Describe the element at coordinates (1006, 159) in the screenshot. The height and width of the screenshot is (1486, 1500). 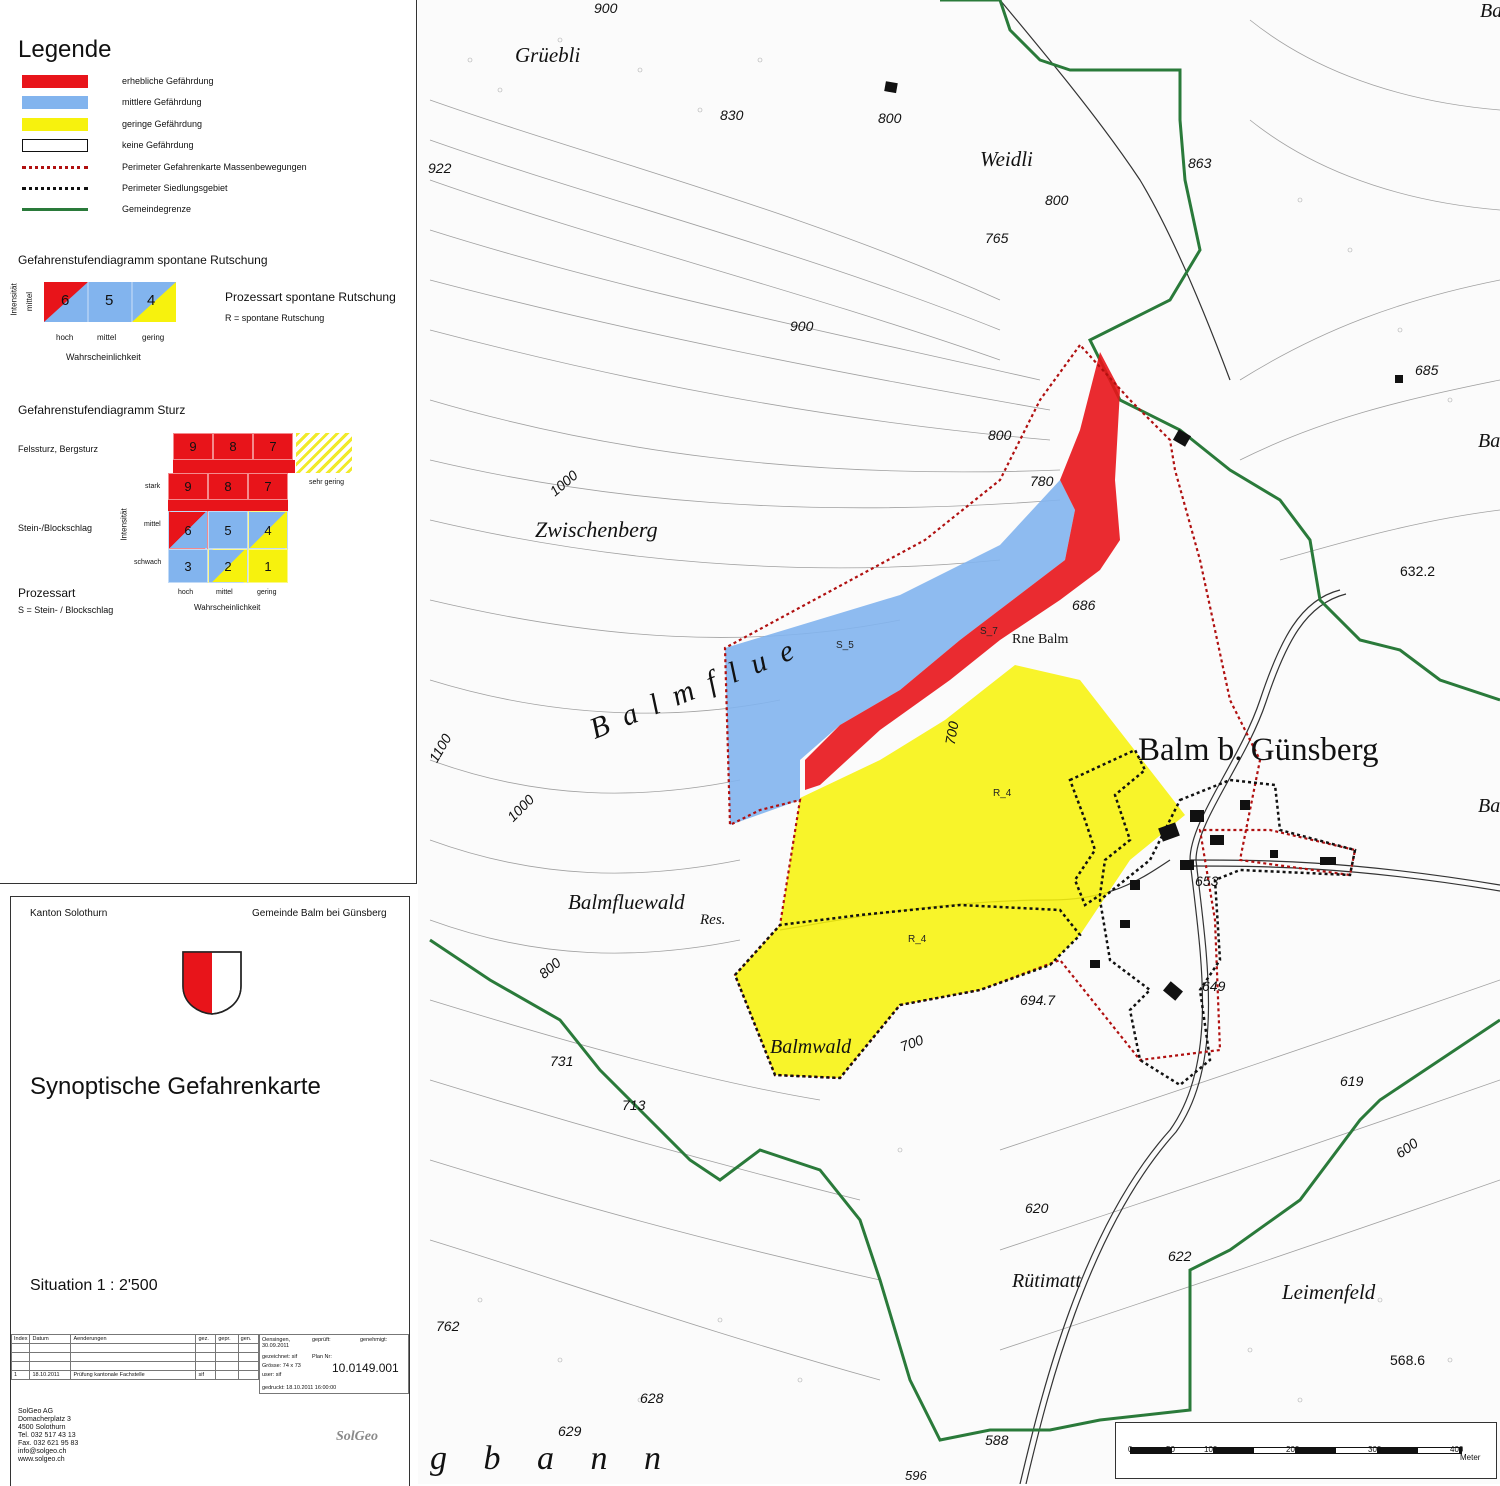
I see `place-weidli: Weidli` at that location.